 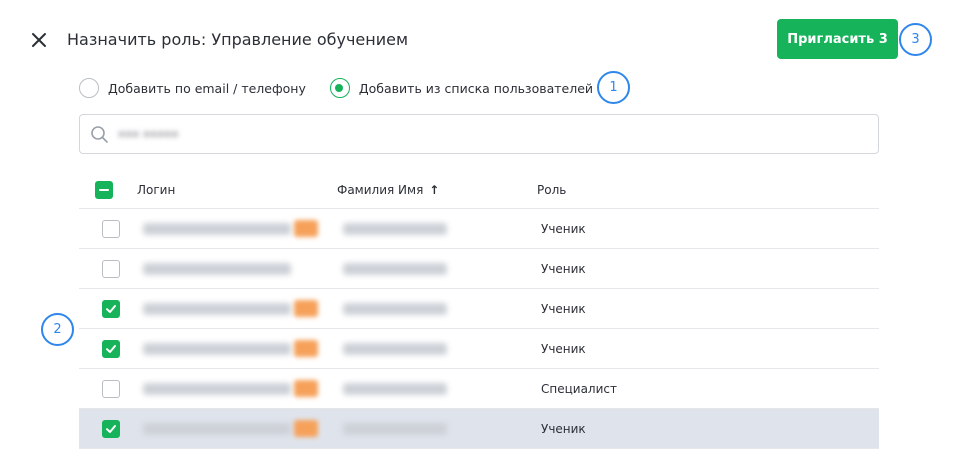 What do you see at coordinates (57, 329) in the screenshot?
I see `step-badge-2: 2` at bounding box center [57, 329].